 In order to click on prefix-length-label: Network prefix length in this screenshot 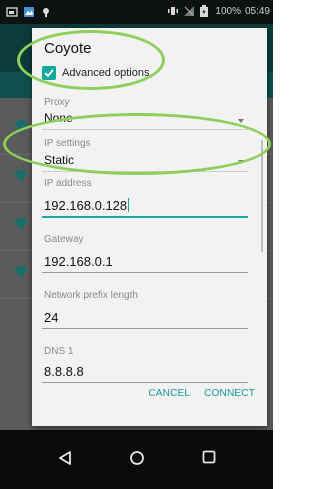, I will do `click(91, 295)`.